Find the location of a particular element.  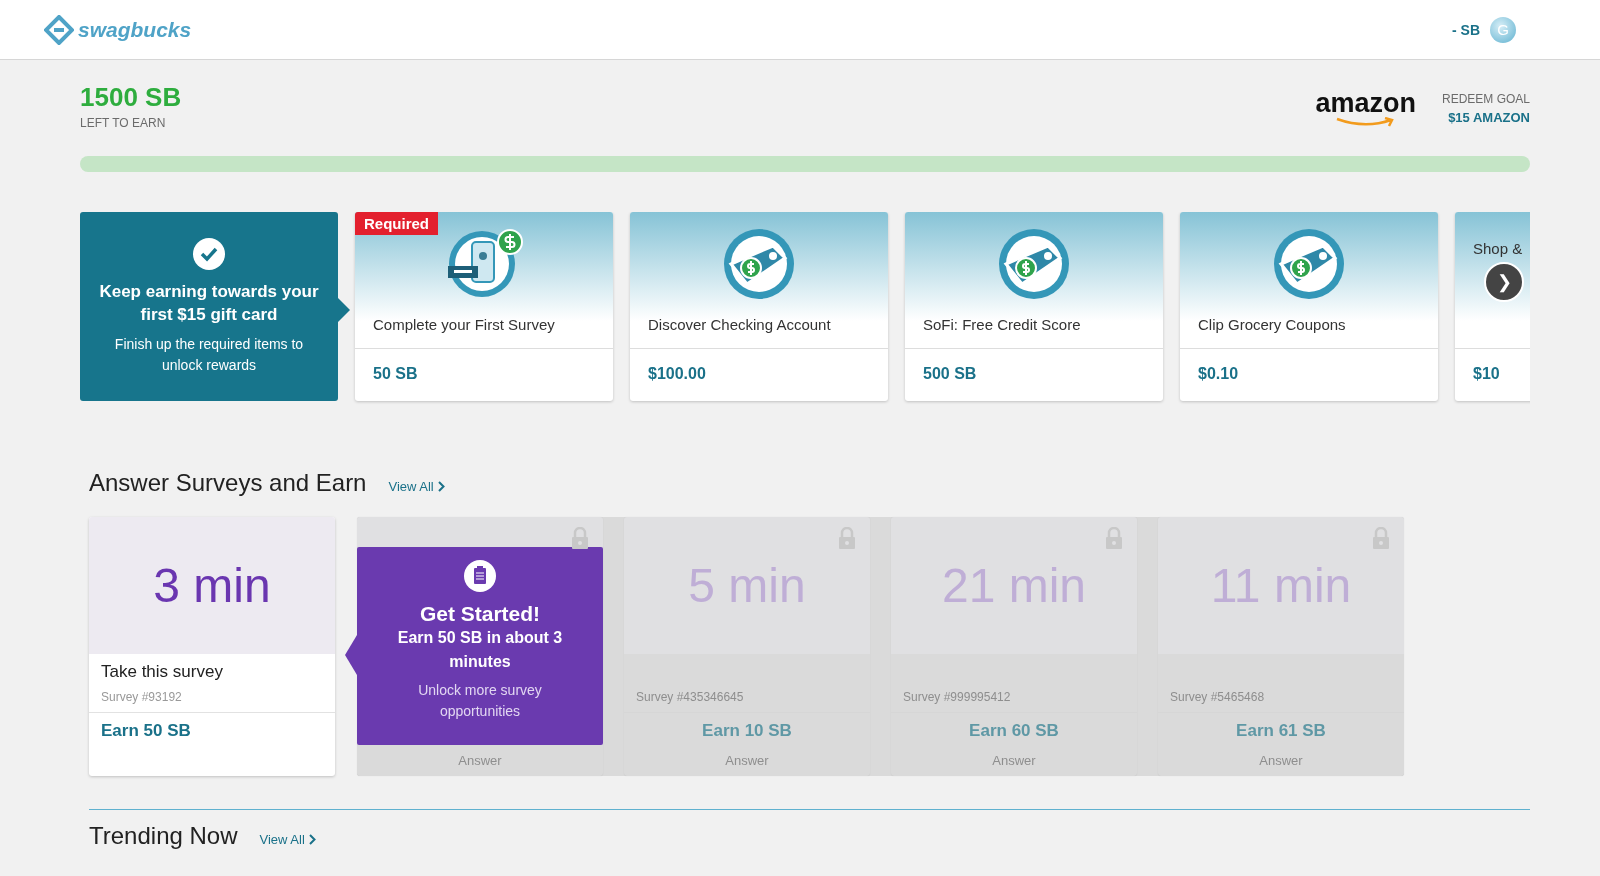

required-badge: Required is located at coordinates (396, 223).